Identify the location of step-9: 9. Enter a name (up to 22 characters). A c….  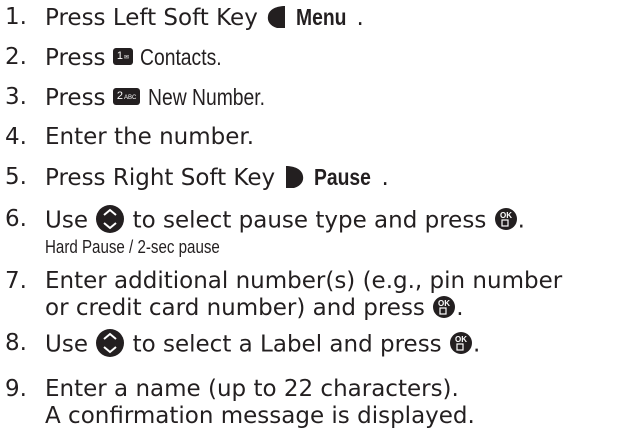
(240, 403).